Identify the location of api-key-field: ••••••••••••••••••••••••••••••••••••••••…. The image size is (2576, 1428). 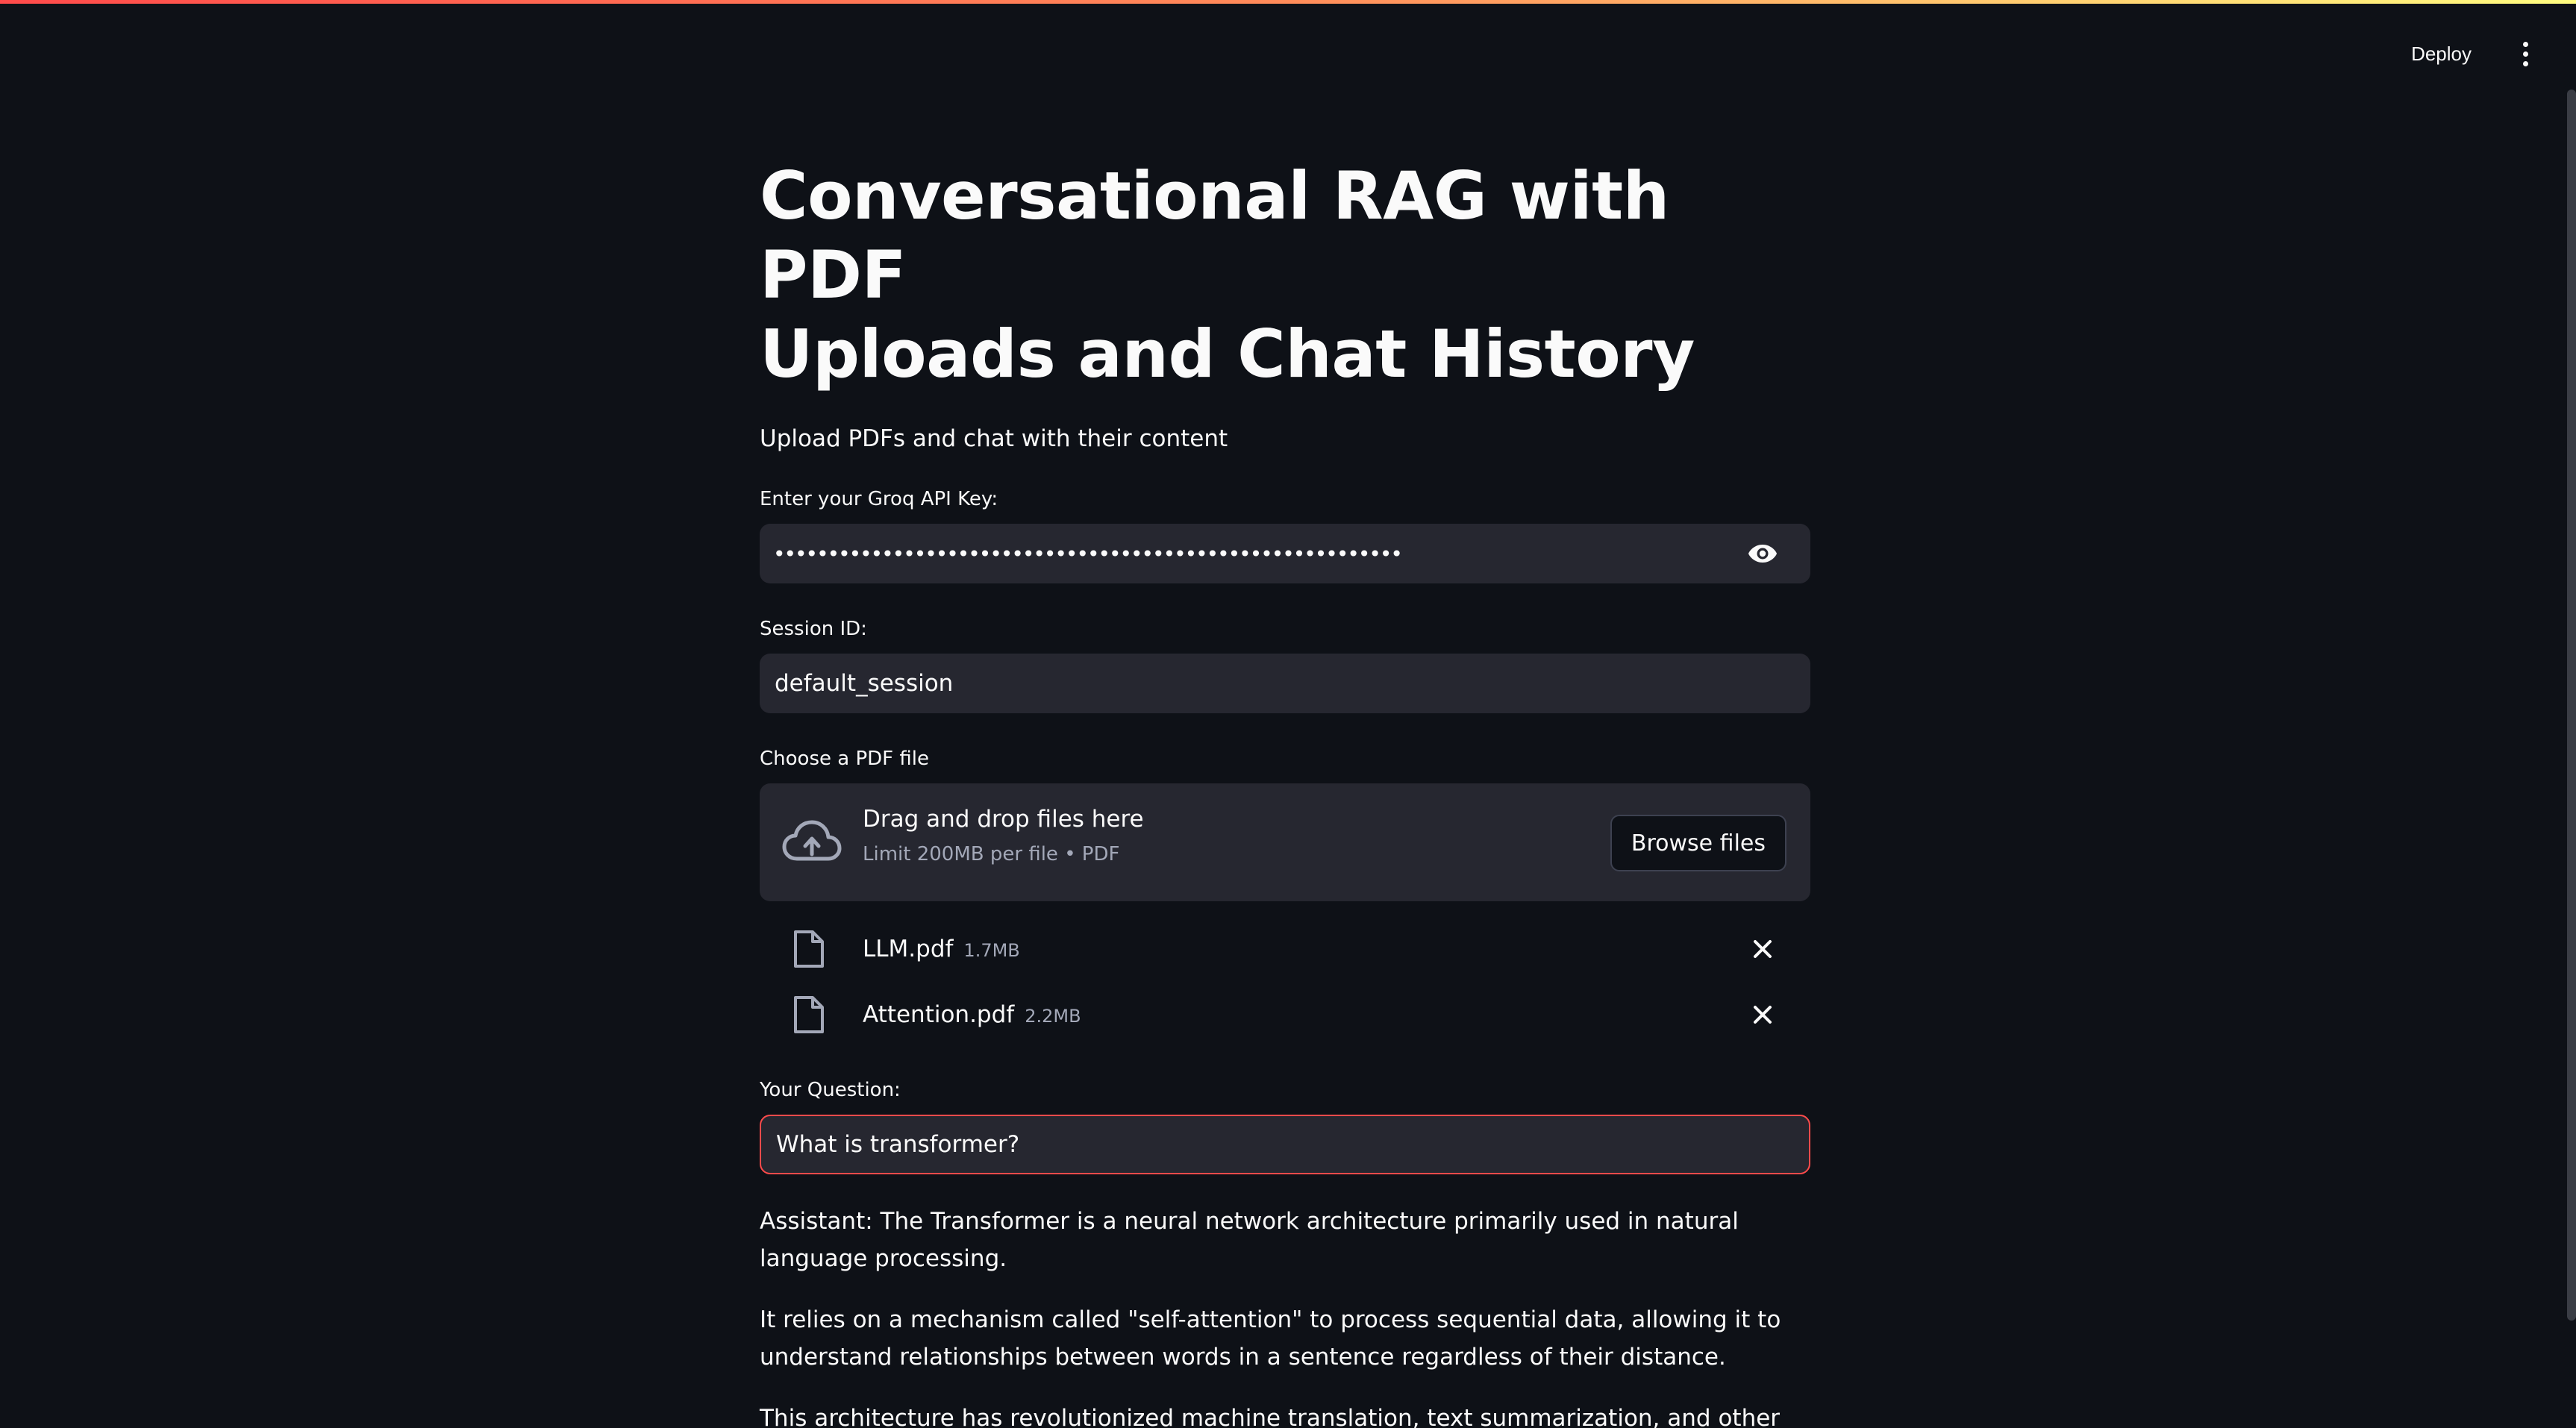
(1285, 553).